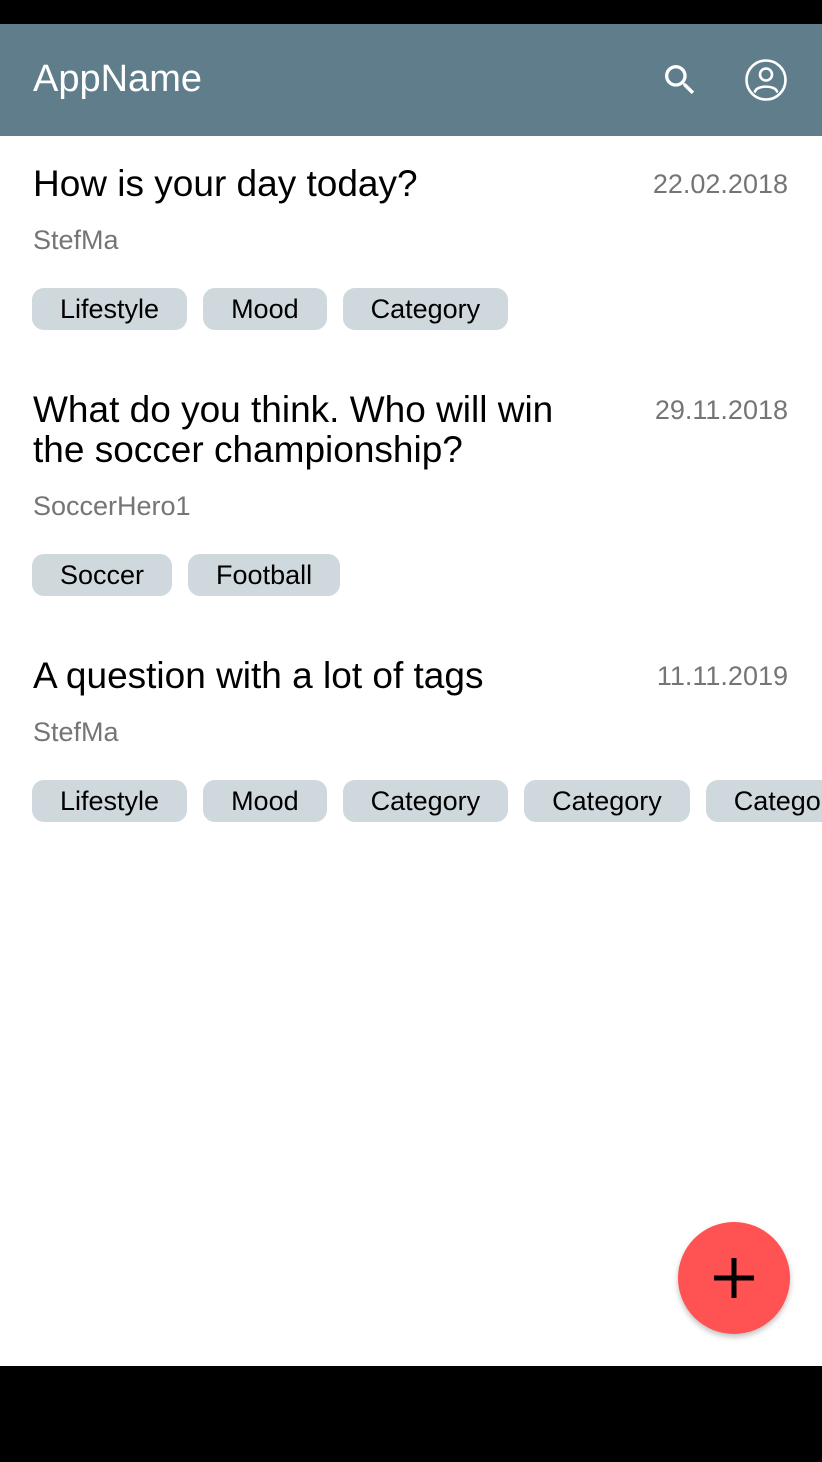  I want to click on question-date: 11.11.2019, so click(722, 676).